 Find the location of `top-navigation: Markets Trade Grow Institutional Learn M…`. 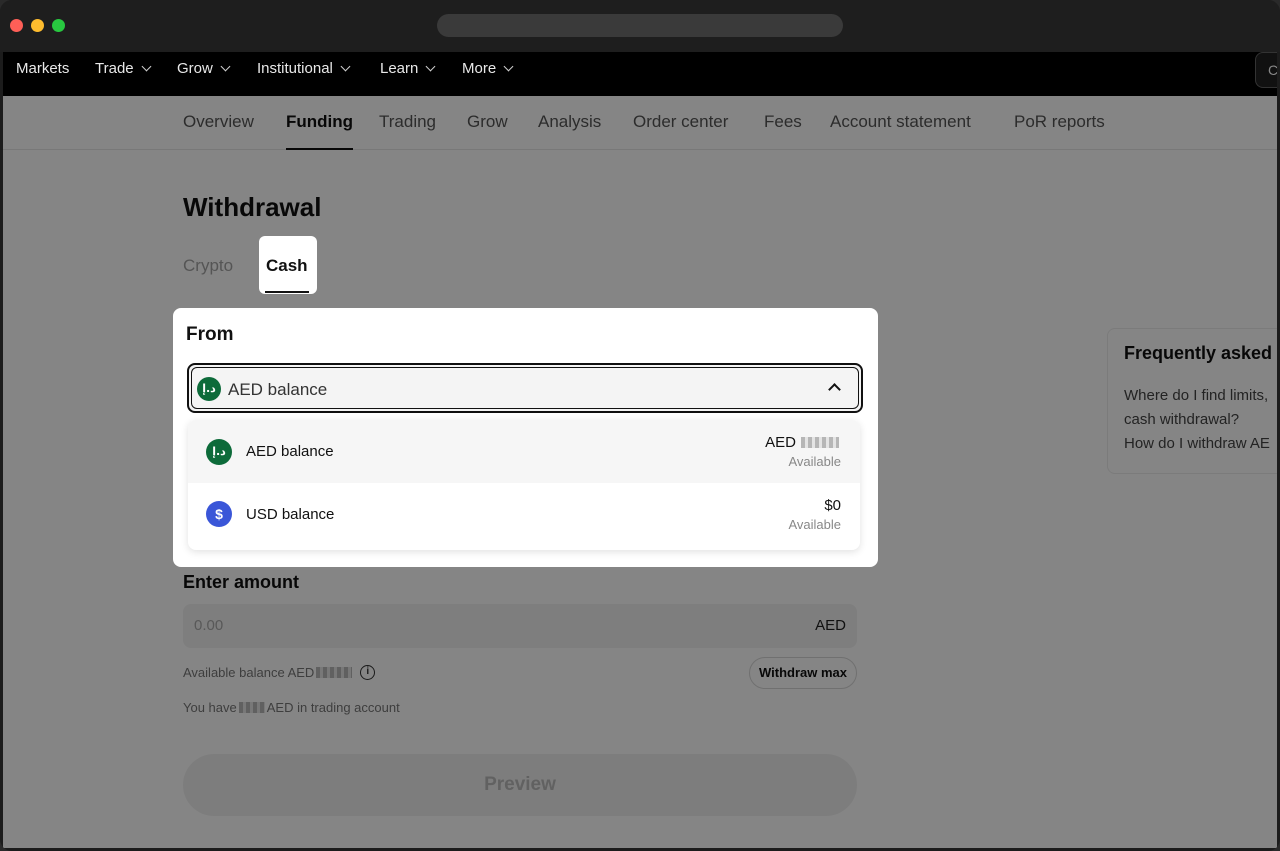

top-navigation: Markets Trade Grow Institutional Learn M… is located at coordinates (640, 74).